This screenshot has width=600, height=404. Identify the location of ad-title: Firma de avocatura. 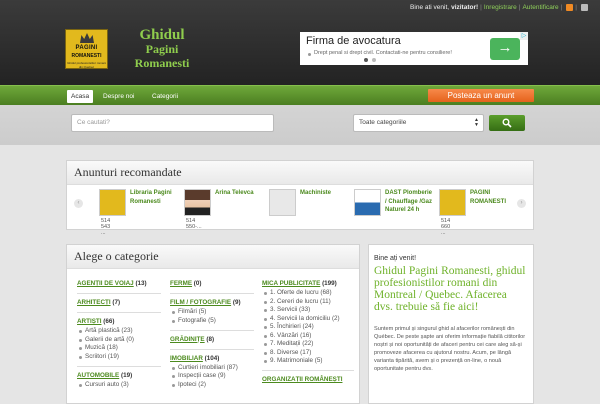
(353, 41).